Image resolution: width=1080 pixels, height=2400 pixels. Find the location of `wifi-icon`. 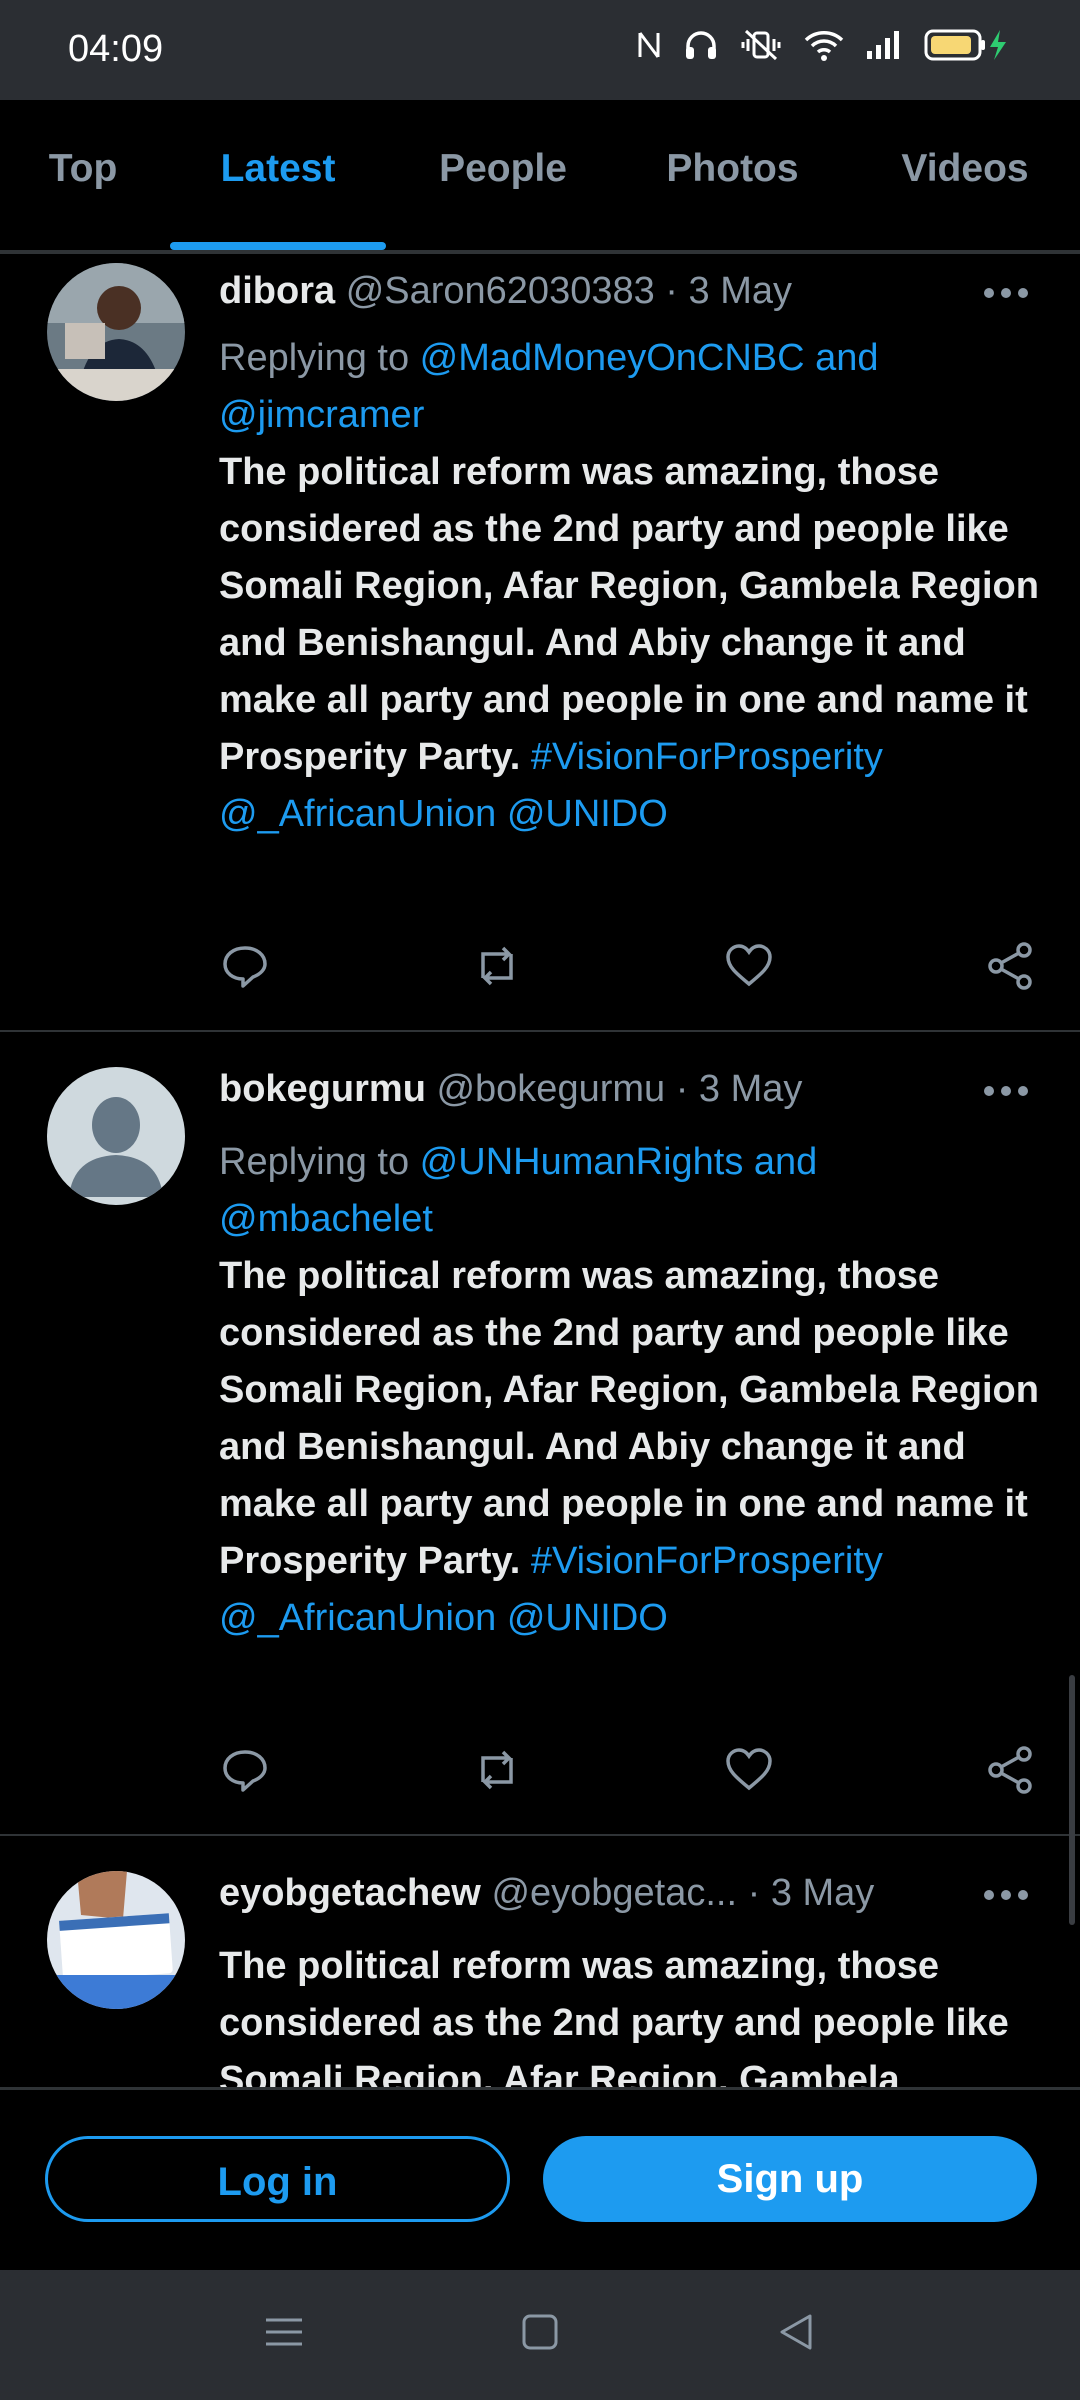

wifi-icon is located at coordinates (824, 46).